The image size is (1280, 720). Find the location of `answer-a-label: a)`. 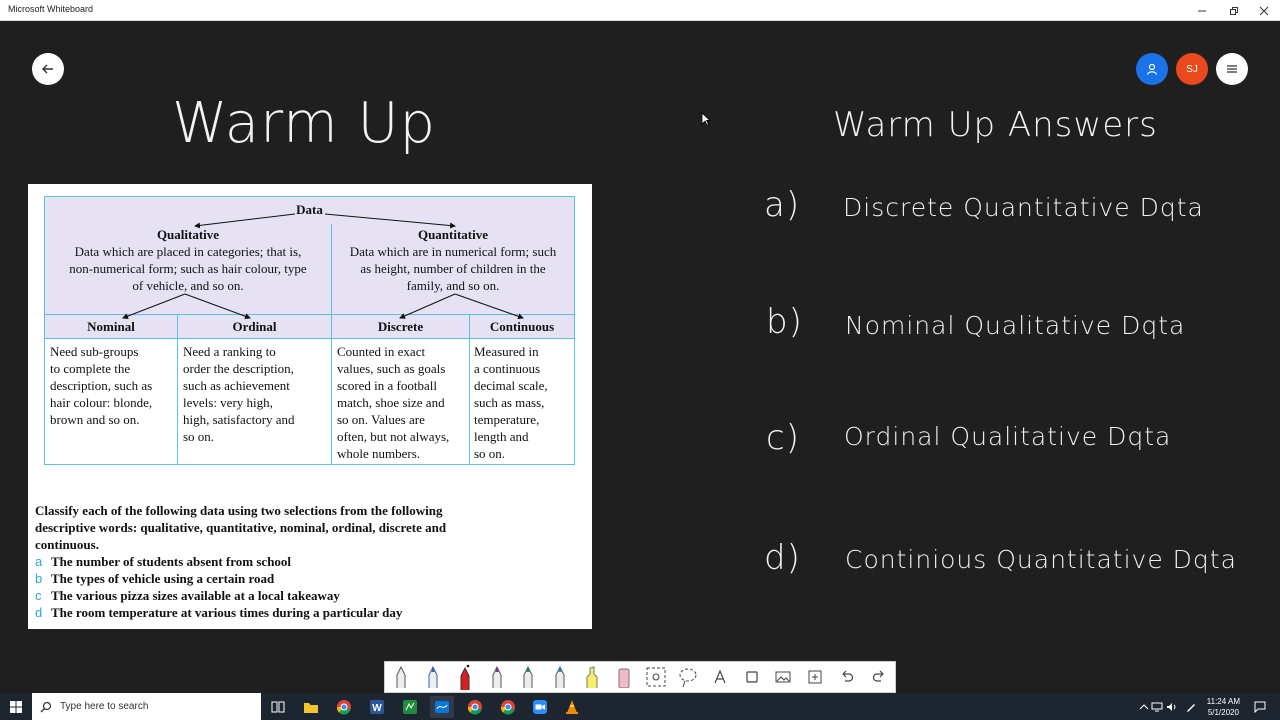

answer-a-label: a) is located at coordinates (782, 205).